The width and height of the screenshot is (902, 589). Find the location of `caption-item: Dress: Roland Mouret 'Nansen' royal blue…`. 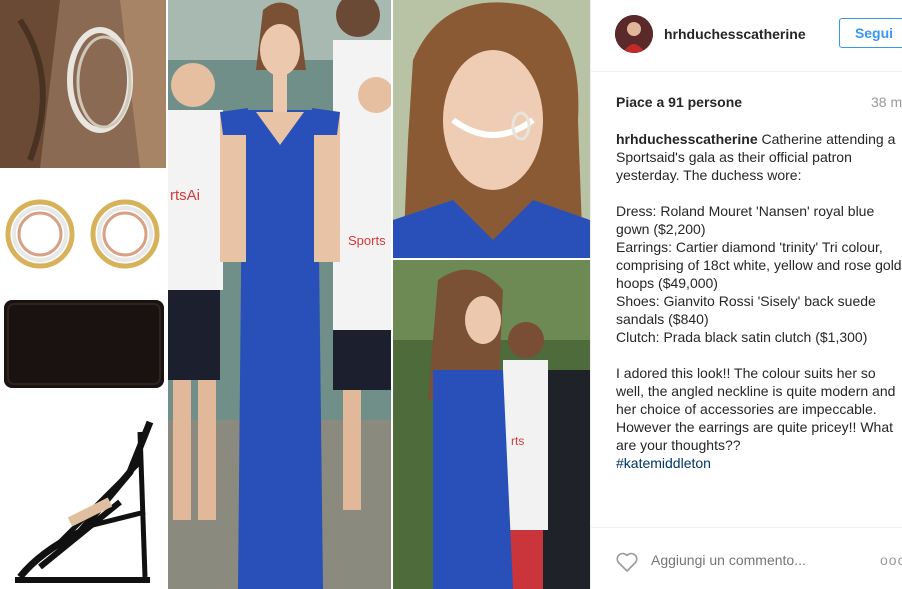

caption-item: Dress: Roland Mouret 'Nansen' royal blue… is located at coordinates (745, 220).